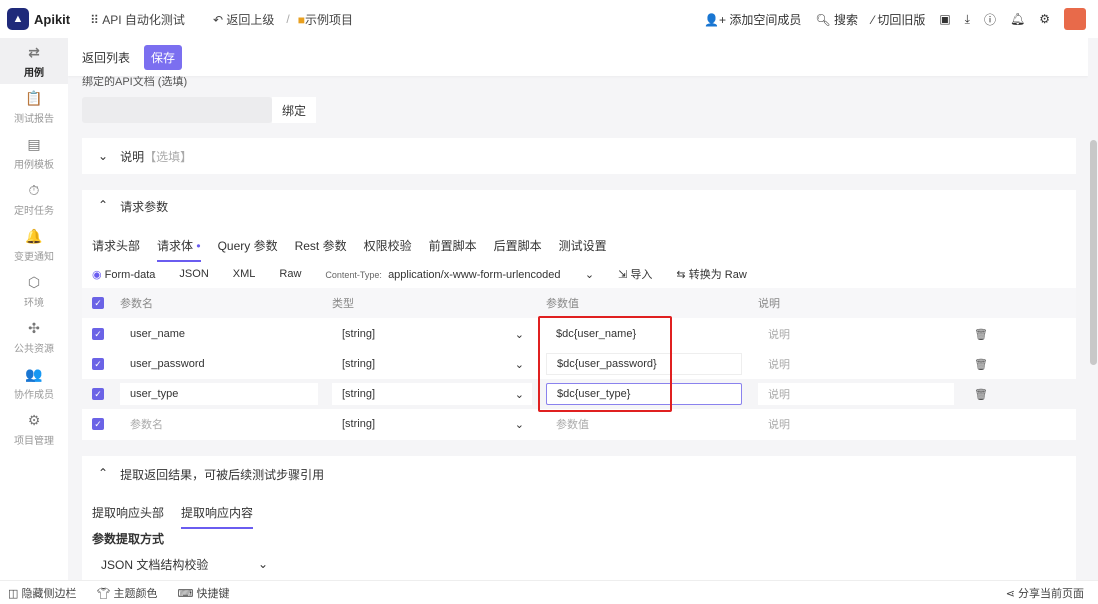 Image resolution: width=1098 pixels, height=604 pixels. What do you see at coordinates (549, 592) in the screenshot?
I see `bottom-bar: ◫ 隐藏侧边栏 👕︎ 主题颜色 ⌨ 快捷键 ⋖ 分享当前页面` at bounding box center [549, 592].